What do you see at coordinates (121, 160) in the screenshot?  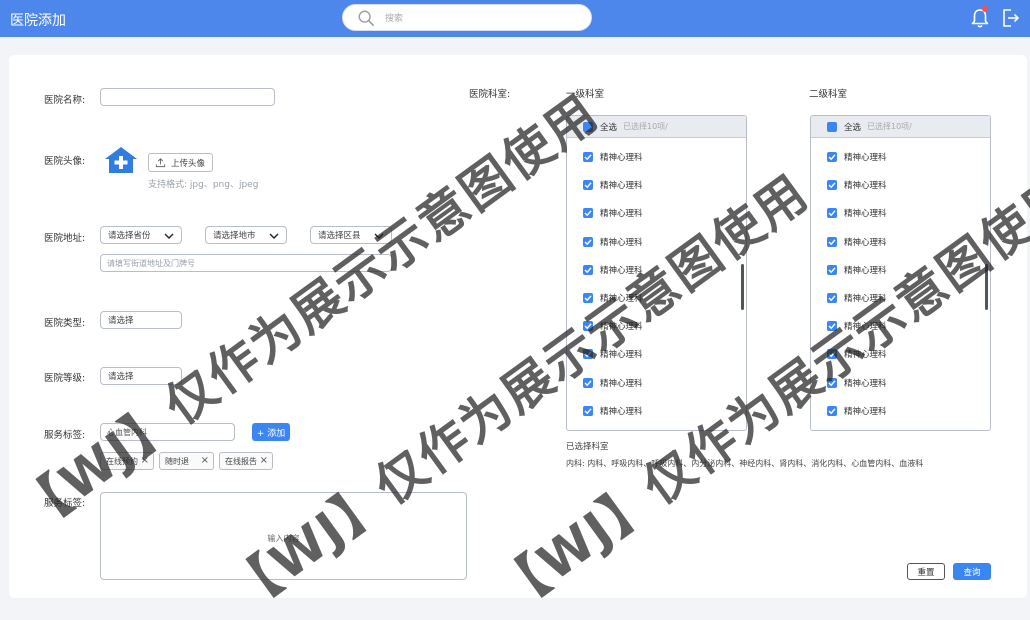 I see `hospital-house-icon` at bounding box center [121, 160].